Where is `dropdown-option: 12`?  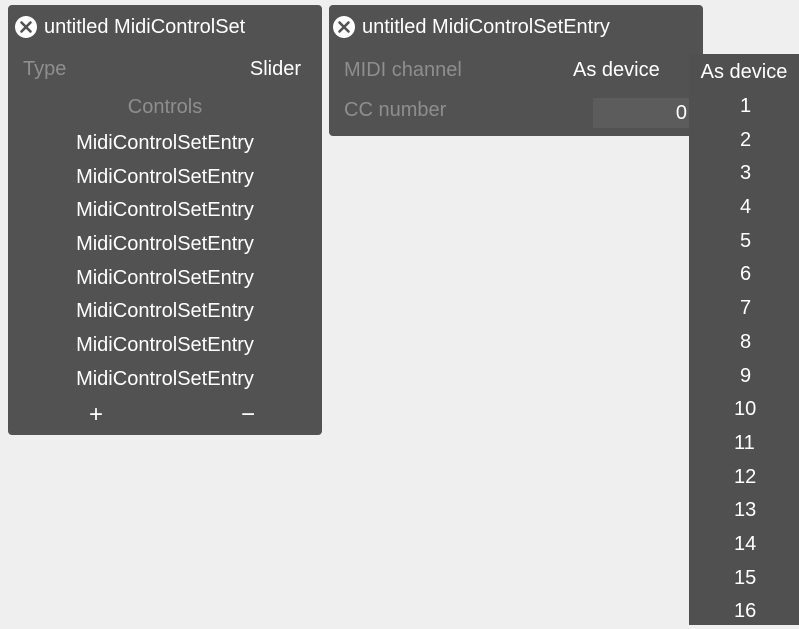 dropdown-option: 12 is located at coordinates (744, 478).